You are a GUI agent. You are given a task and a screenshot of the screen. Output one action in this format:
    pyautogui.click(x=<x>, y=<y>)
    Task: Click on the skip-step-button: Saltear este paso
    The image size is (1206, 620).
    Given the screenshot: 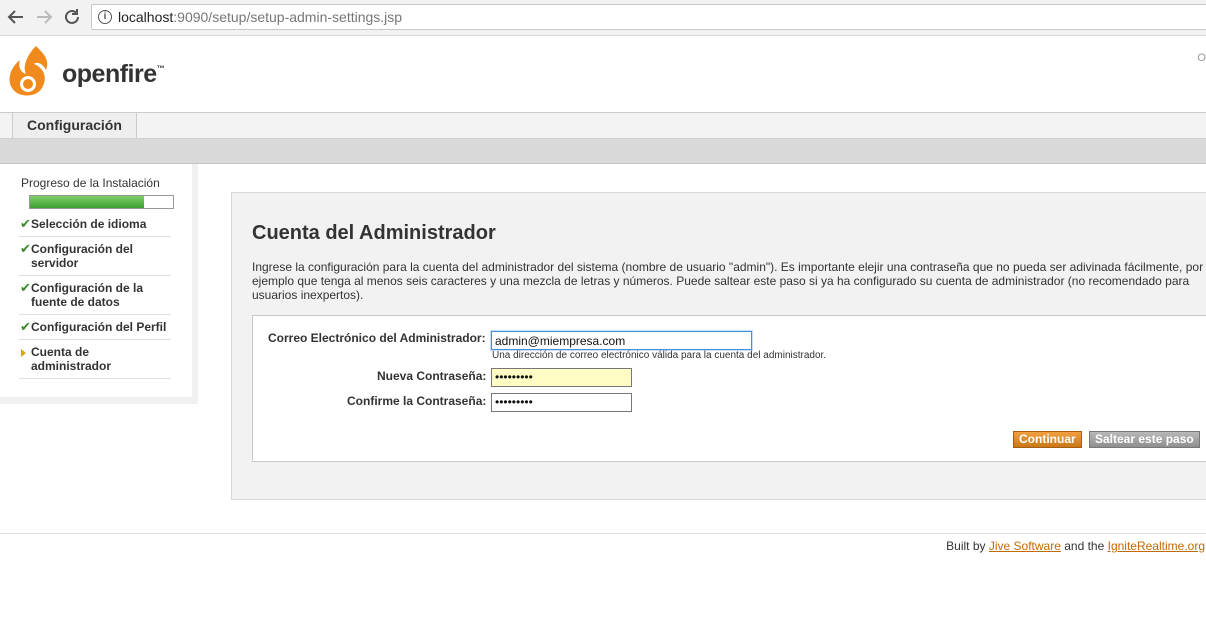 What is the action you would take?
    pyautogui.click(x=1144, y=439)
    